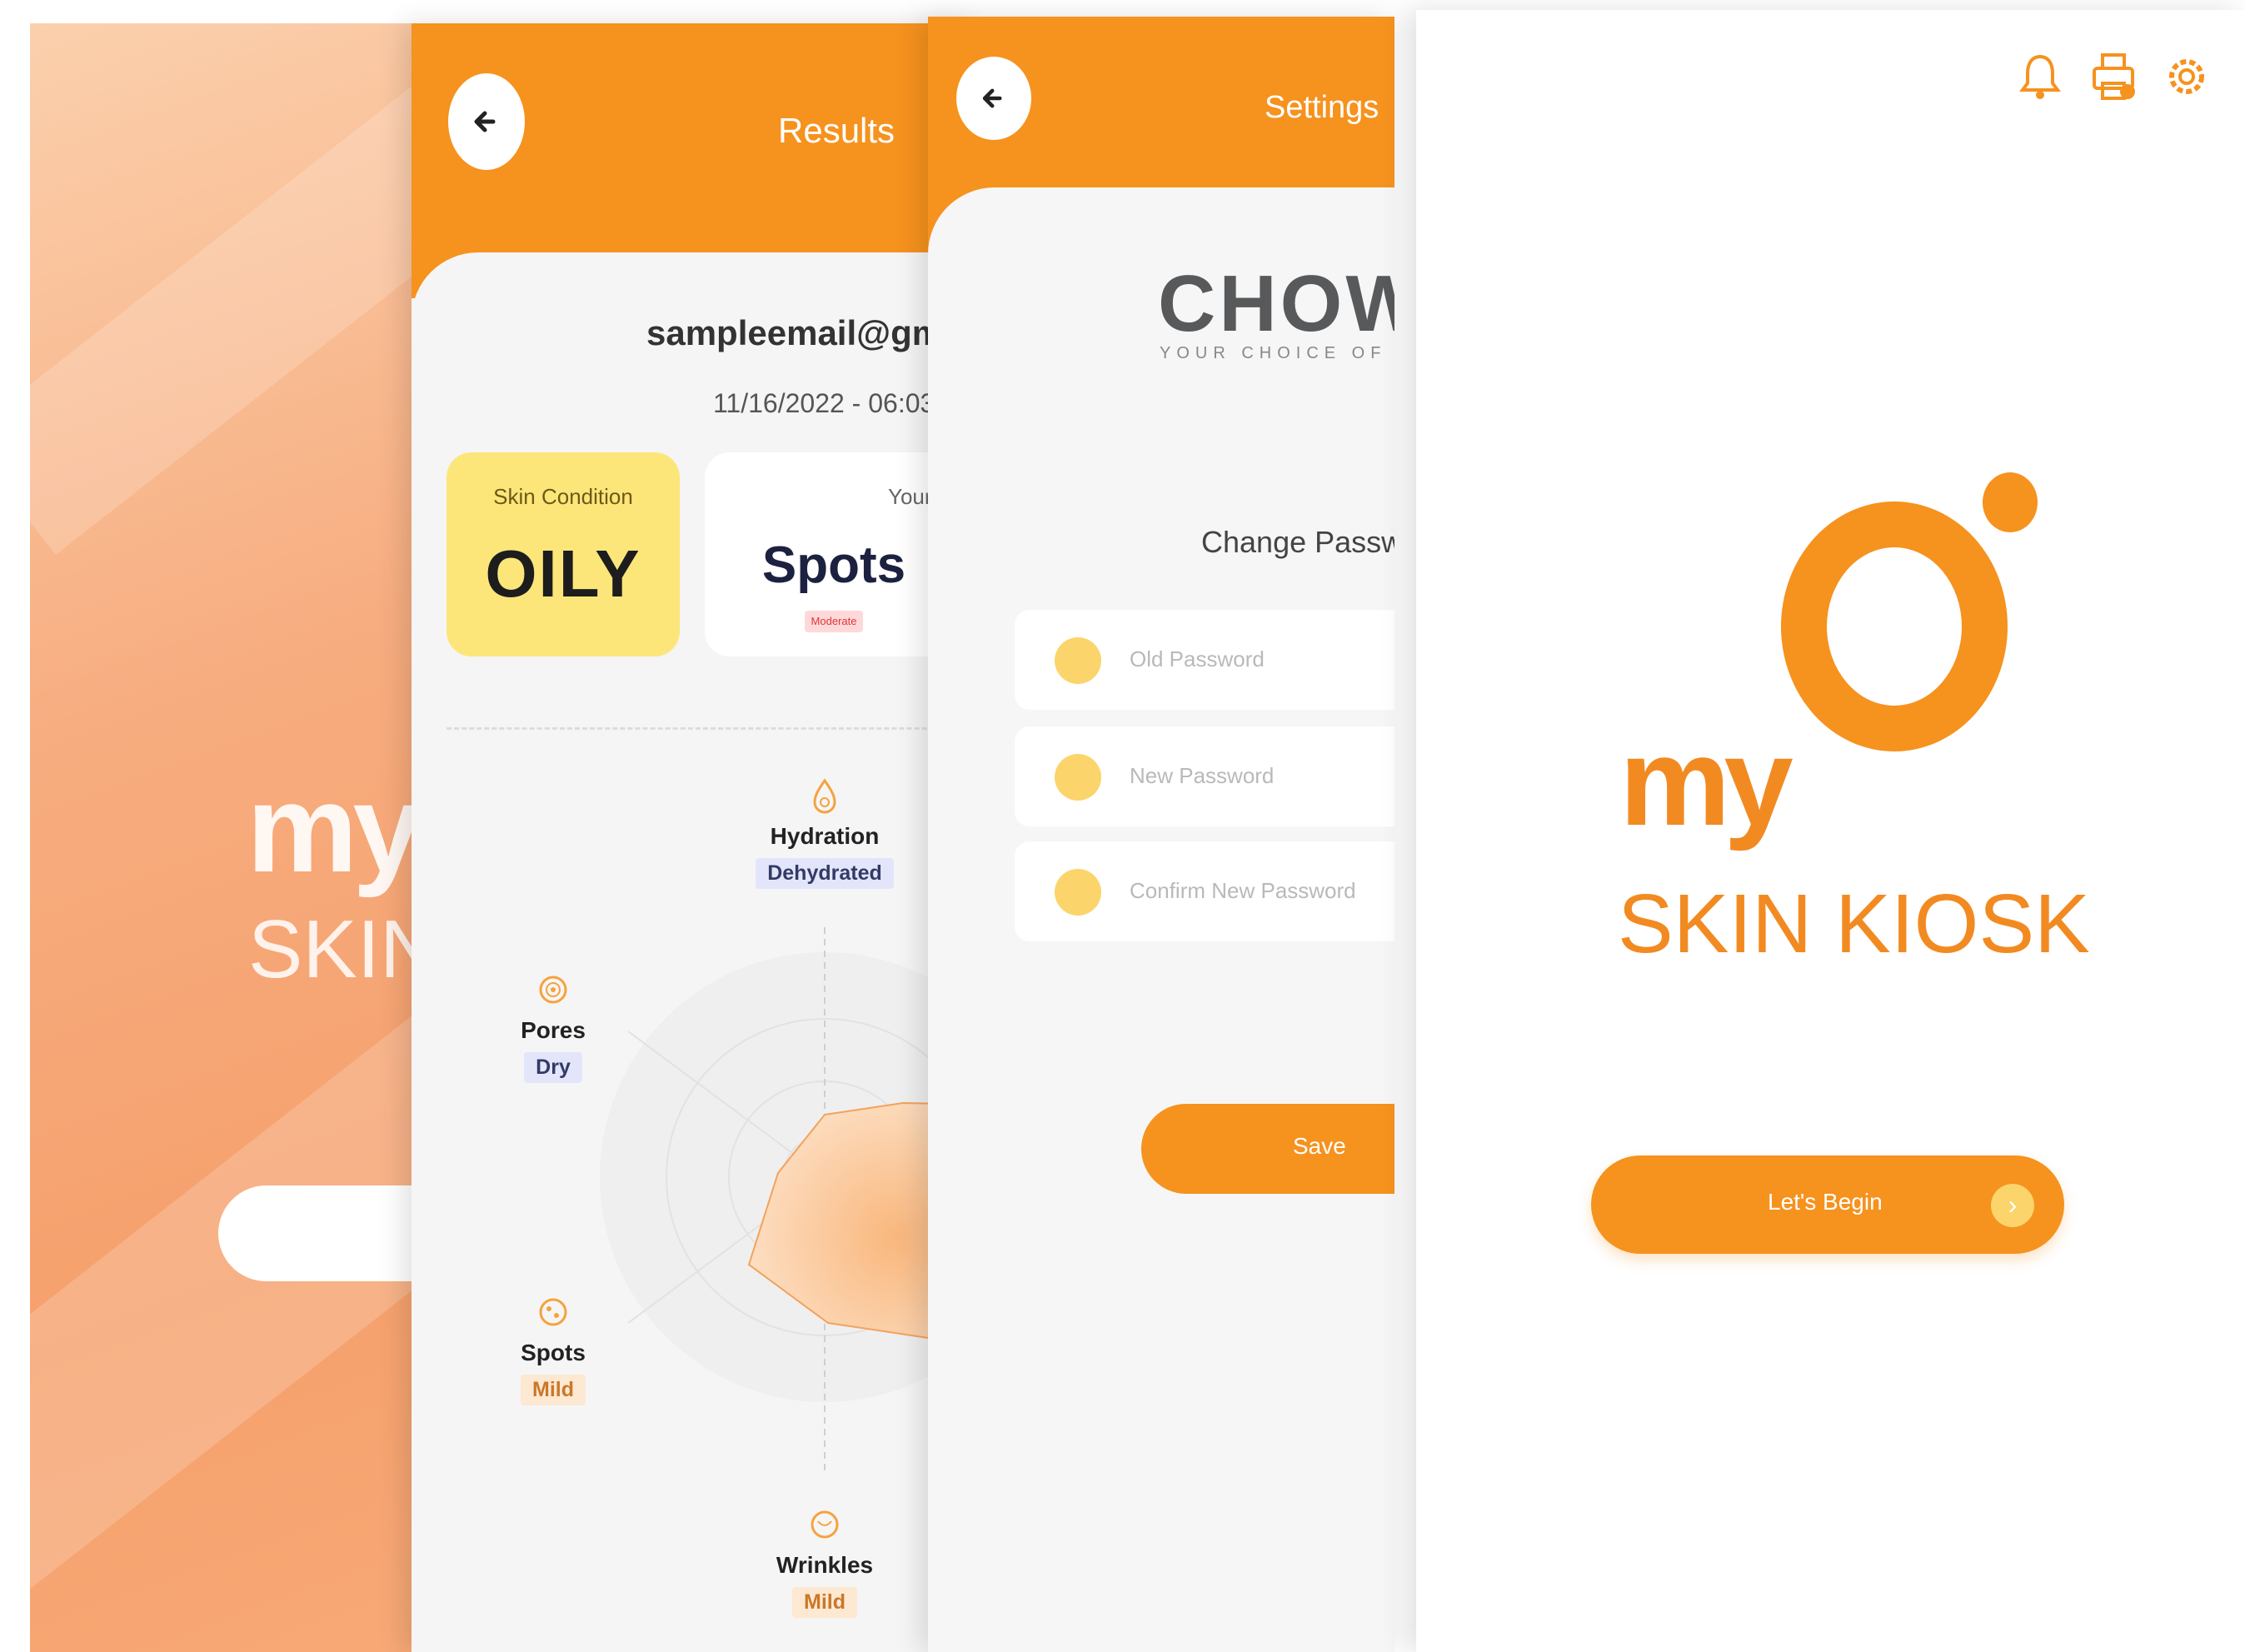  I want to click on new-password-field: New Password, so click(1204, 776).